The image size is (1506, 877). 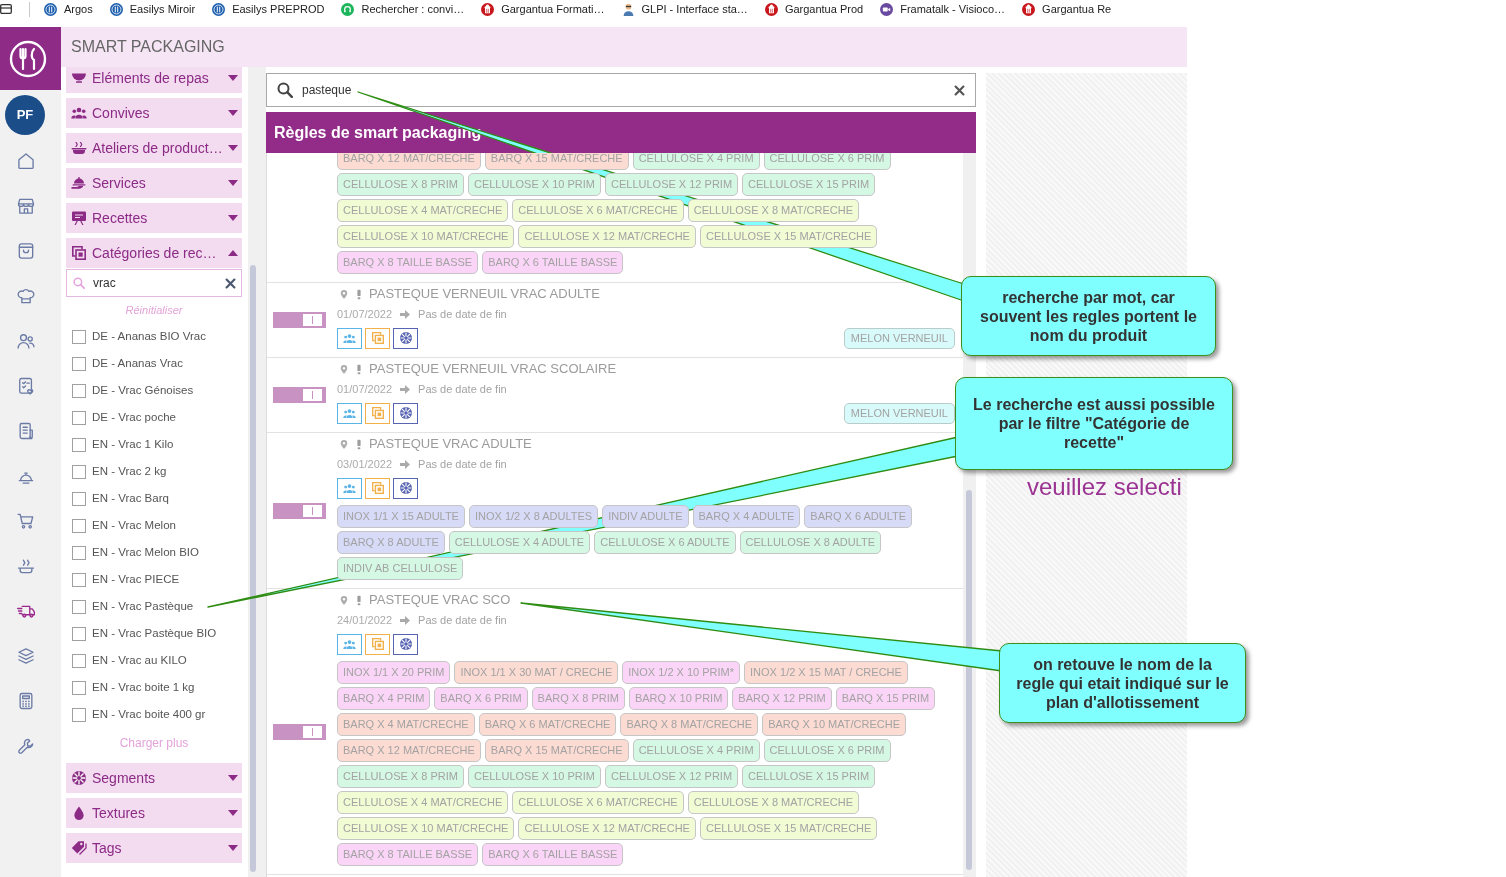 I want to click on bag-icon, so click(x=26, y=251).